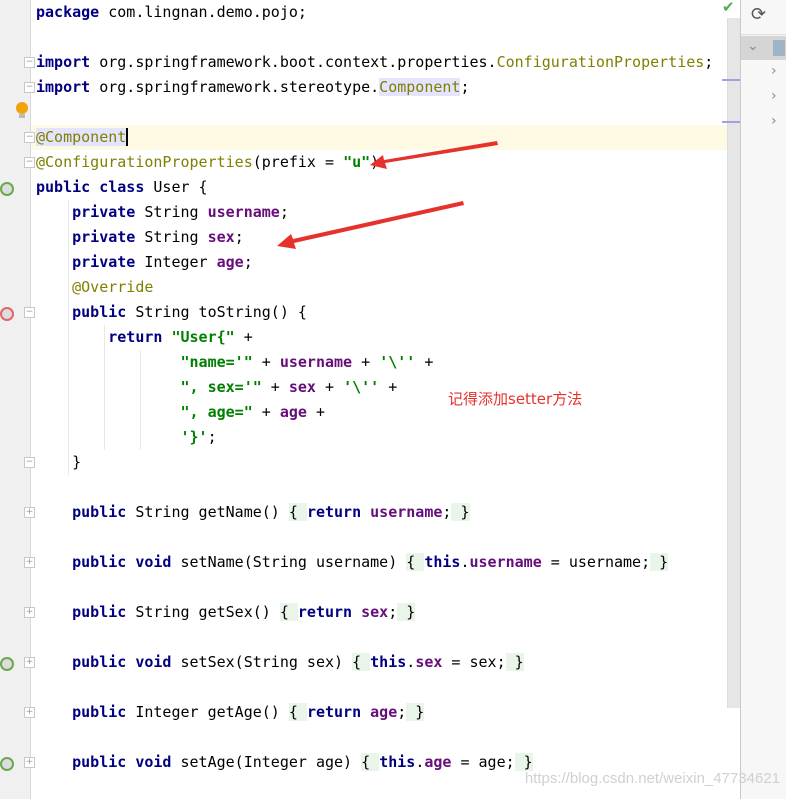  Describe the element at coordinates (387, 195) in the screenshot. I see `annotation-arrows` at that location.